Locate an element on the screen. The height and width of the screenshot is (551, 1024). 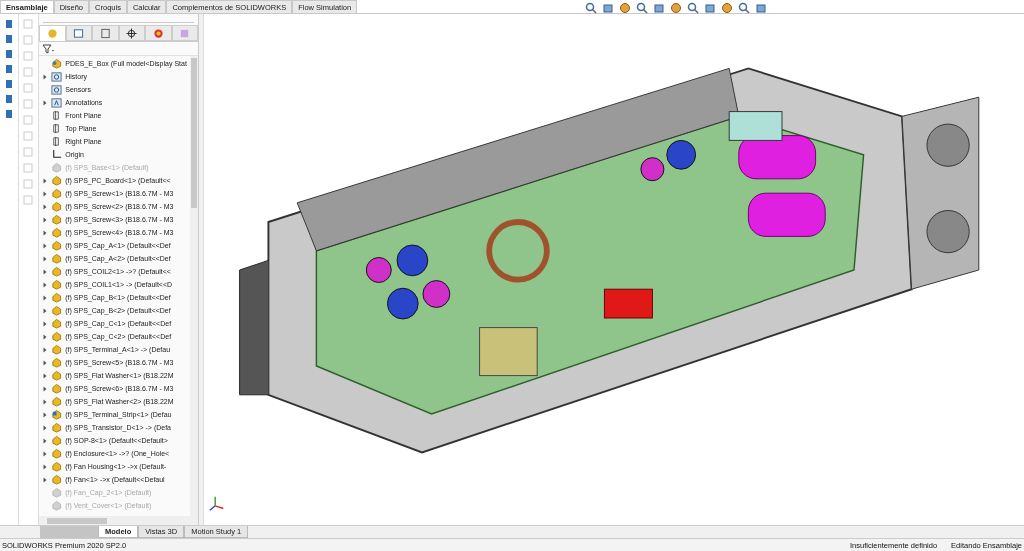
crosshair-icon is located at coordinates (132, 33).